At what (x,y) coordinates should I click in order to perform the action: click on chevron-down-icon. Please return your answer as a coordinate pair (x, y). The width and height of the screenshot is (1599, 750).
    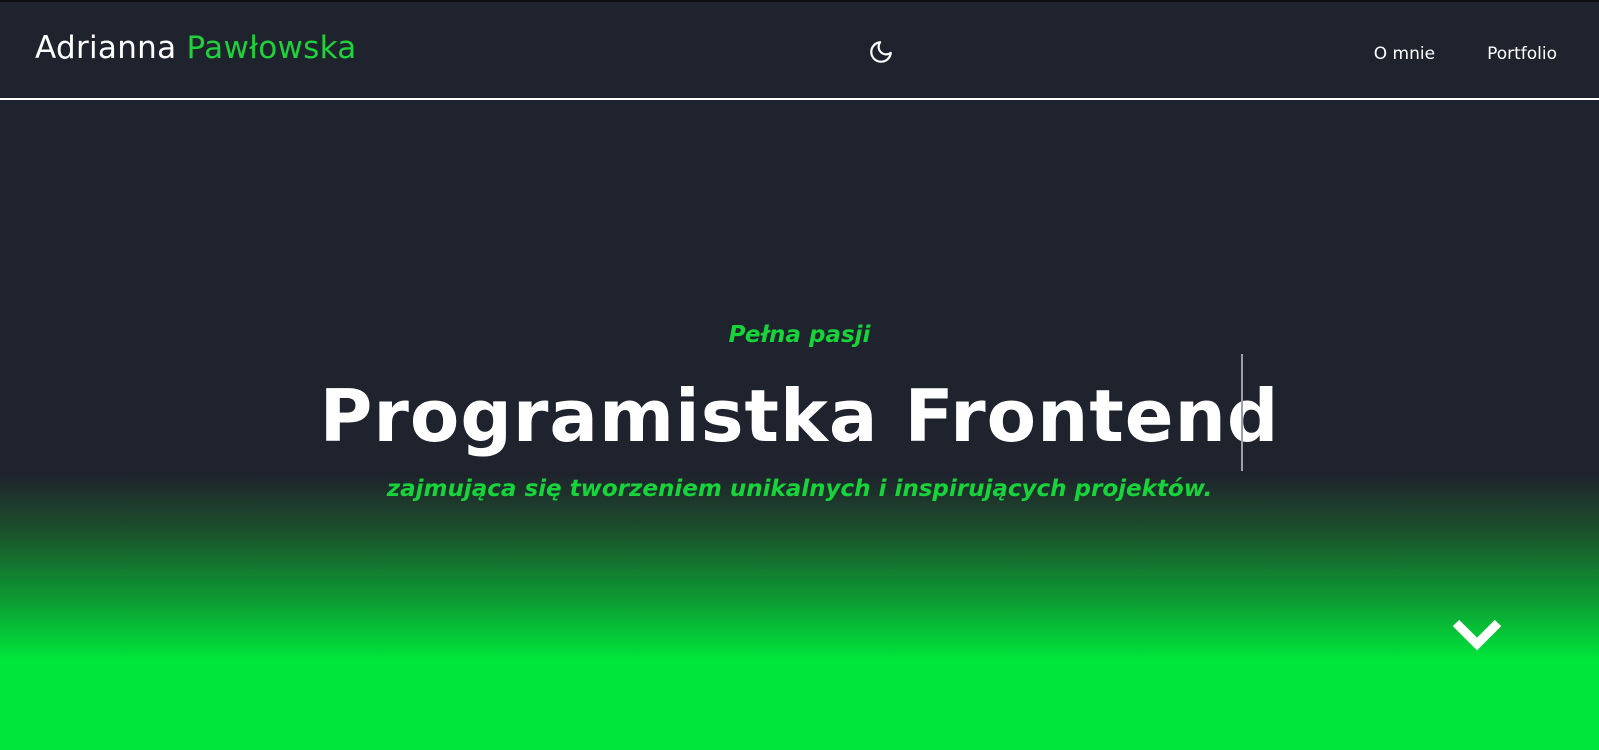
    Looking at the image, I should click on (1477, 635).